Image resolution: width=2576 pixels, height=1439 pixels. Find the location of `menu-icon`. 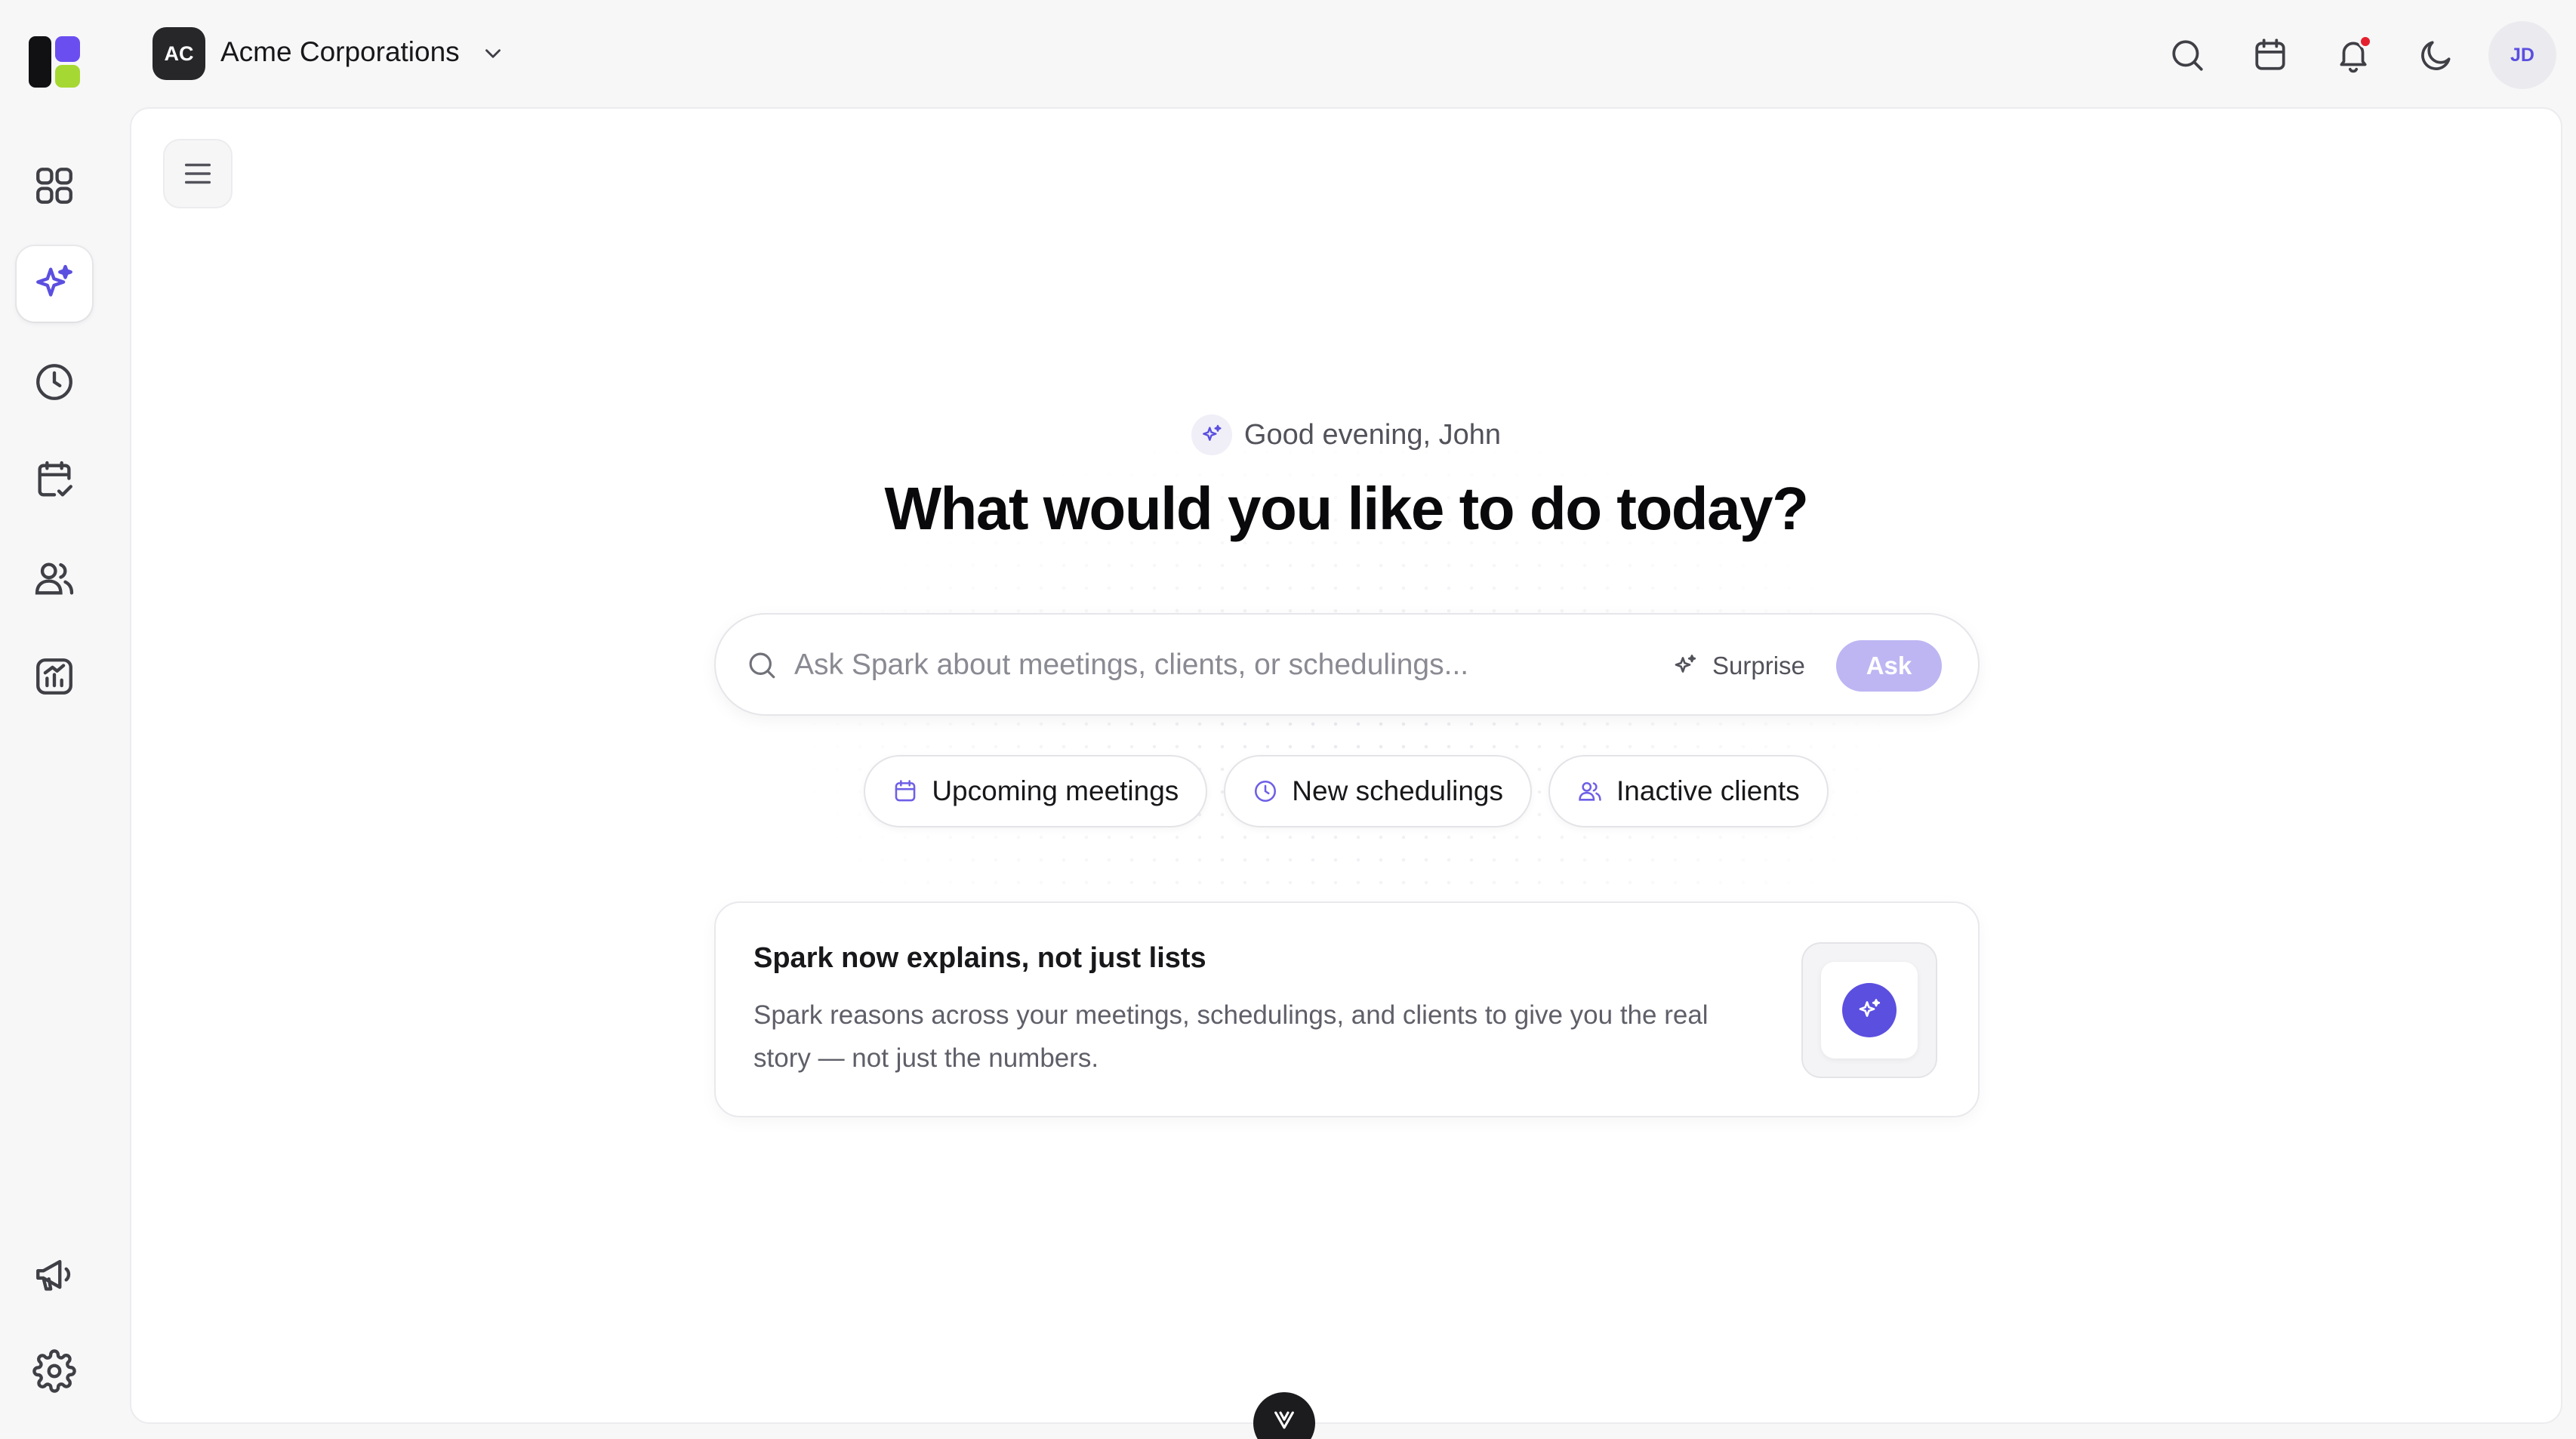

menu-icon is located at coordinates (197, 173).